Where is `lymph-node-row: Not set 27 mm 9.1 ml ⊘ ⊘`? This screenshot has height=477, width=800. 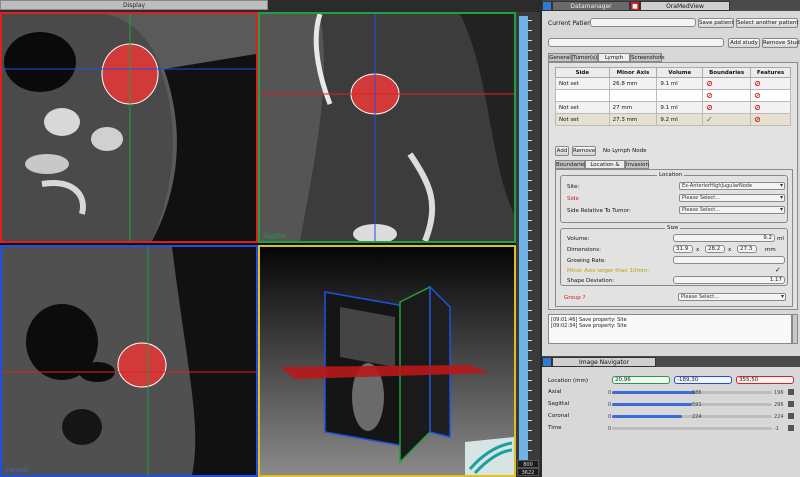
lymph-node-row: Not set 27 mm 9.1 ml ⊘ ⊘ is located at coordinates (673, 107).